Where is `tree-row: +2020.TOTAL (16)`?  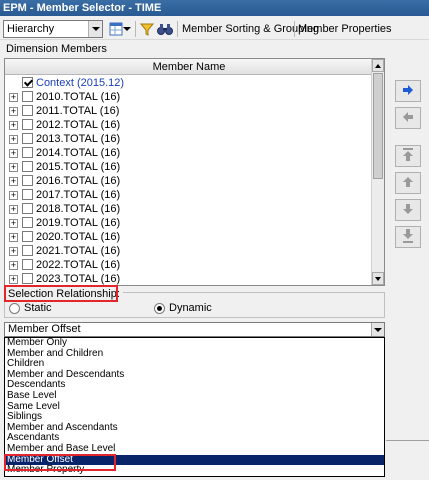
tree-row: +2020.TOTAL (16) is located at coordinates (189, 237).